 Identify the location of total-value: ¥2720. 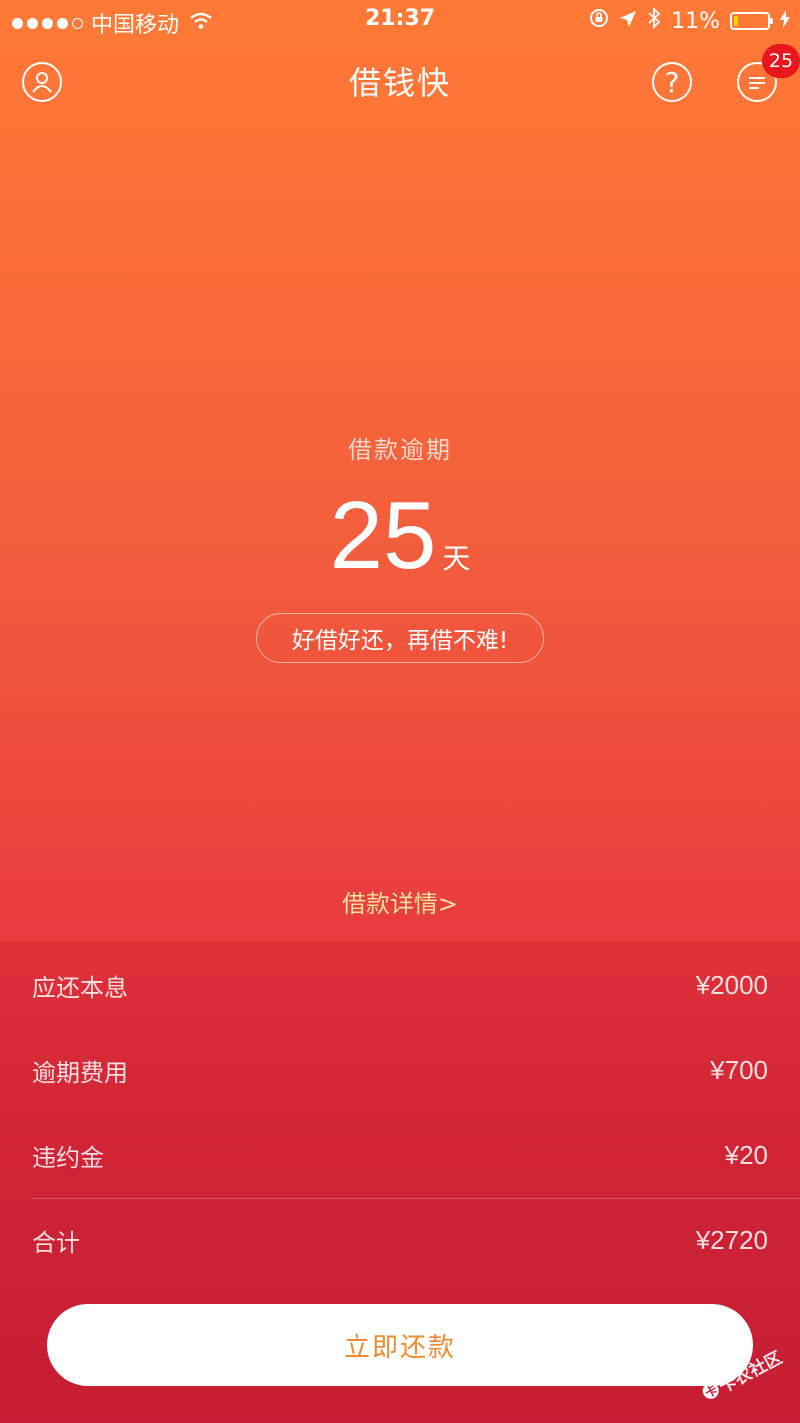
(731, 1240).